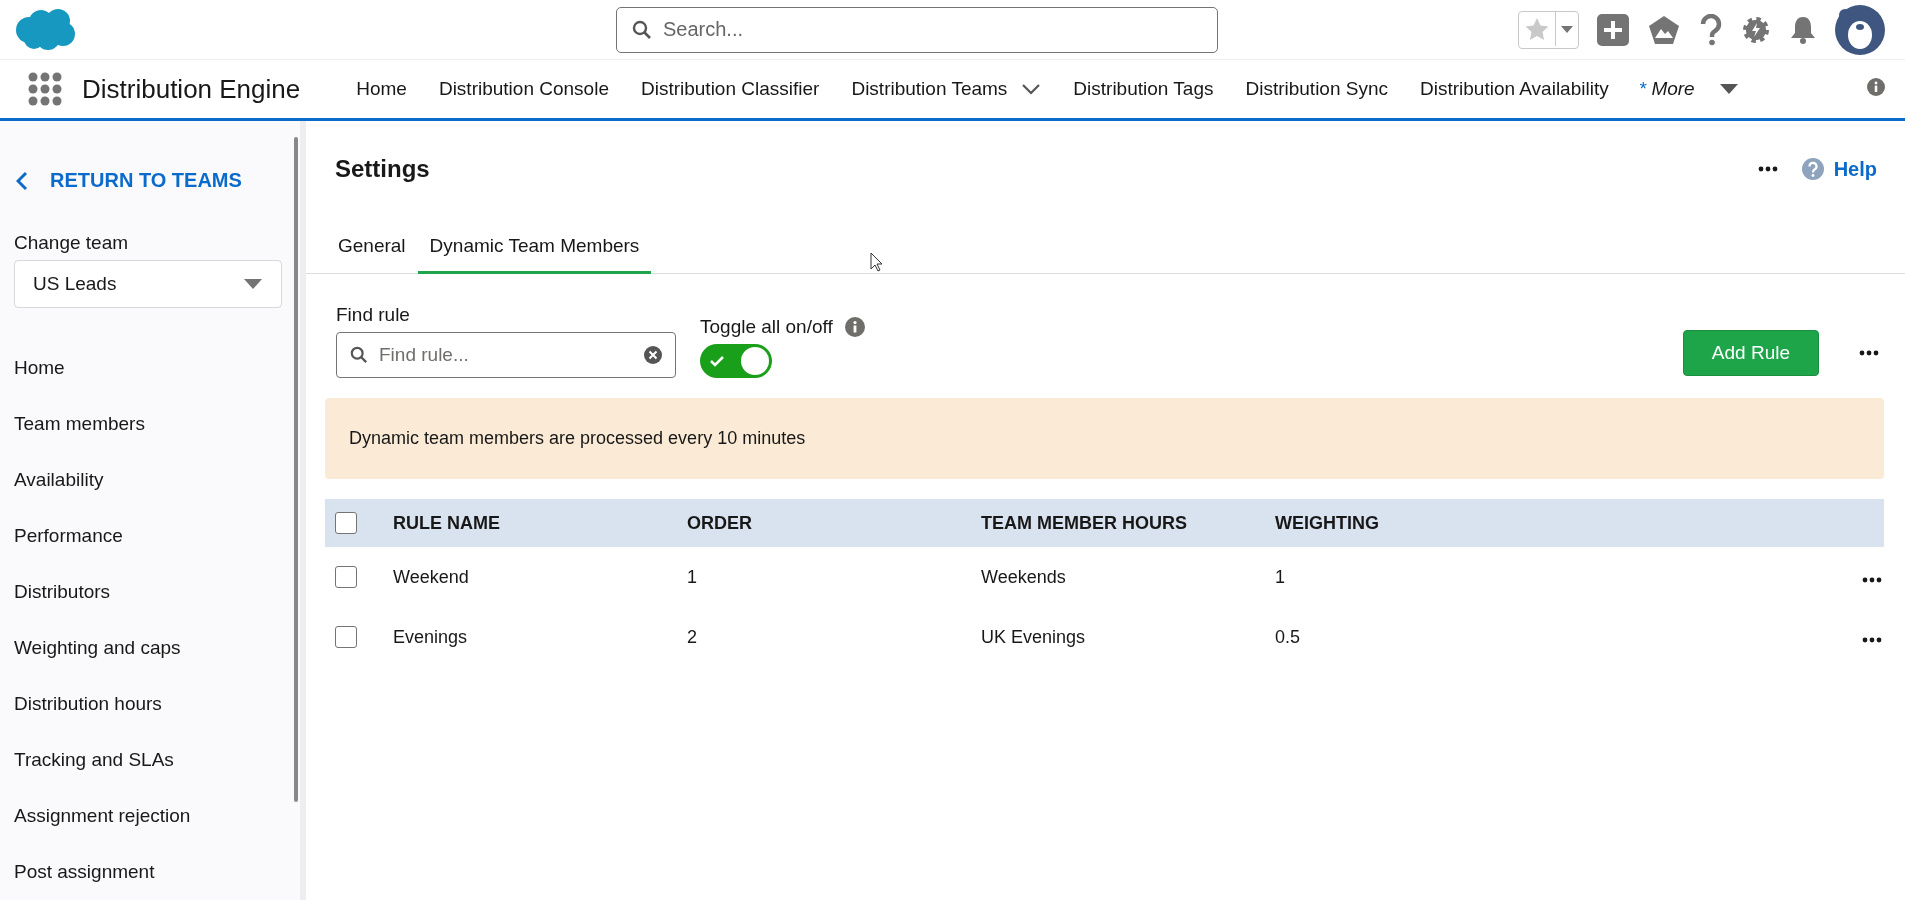  I want to click on table-cell: 2, so click(692, 636).